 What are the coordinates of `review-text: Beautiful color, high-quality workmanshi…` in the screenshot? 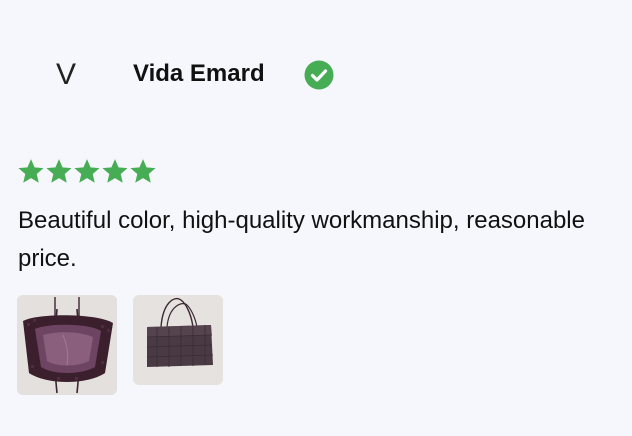 It's located at (301, 239).